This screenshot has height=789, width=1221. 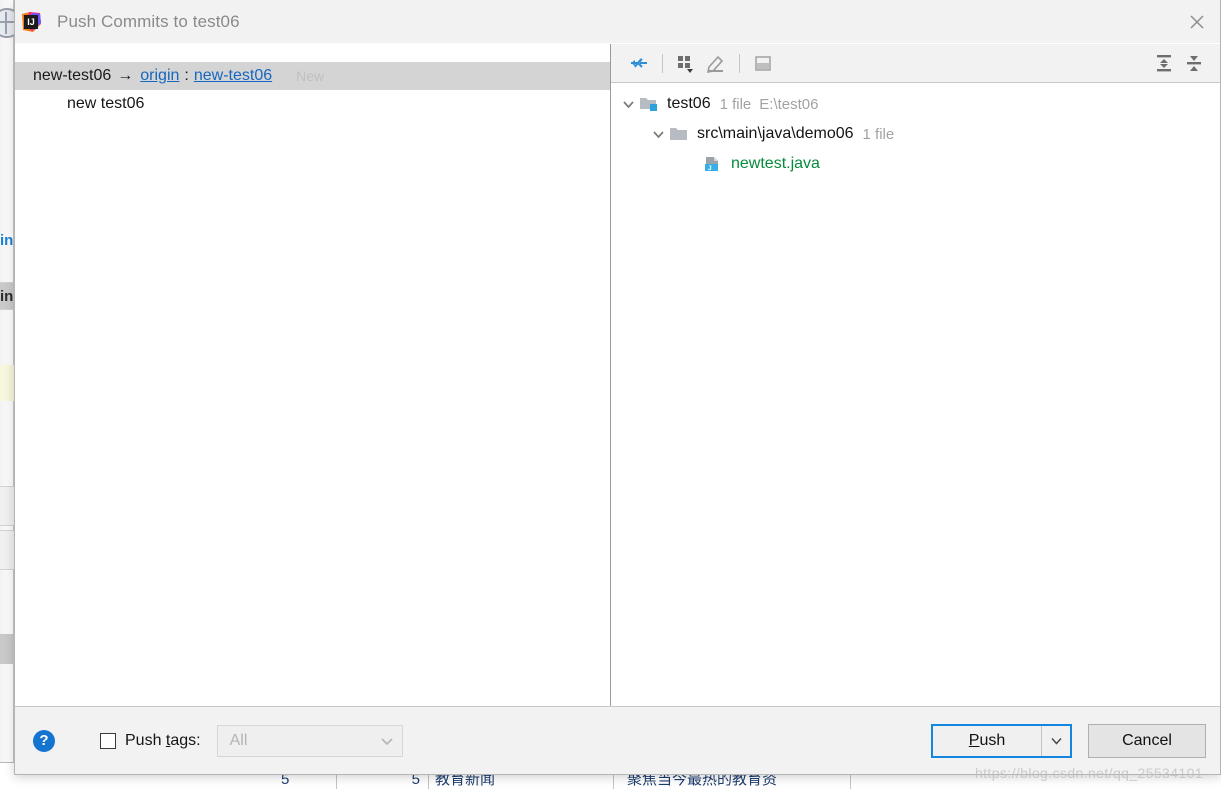 What do you see at coordinates (915, 104) in the screenshot?
I see `tree-node-root: test06 1 file E:\test06` at bounding box center [915, 104].